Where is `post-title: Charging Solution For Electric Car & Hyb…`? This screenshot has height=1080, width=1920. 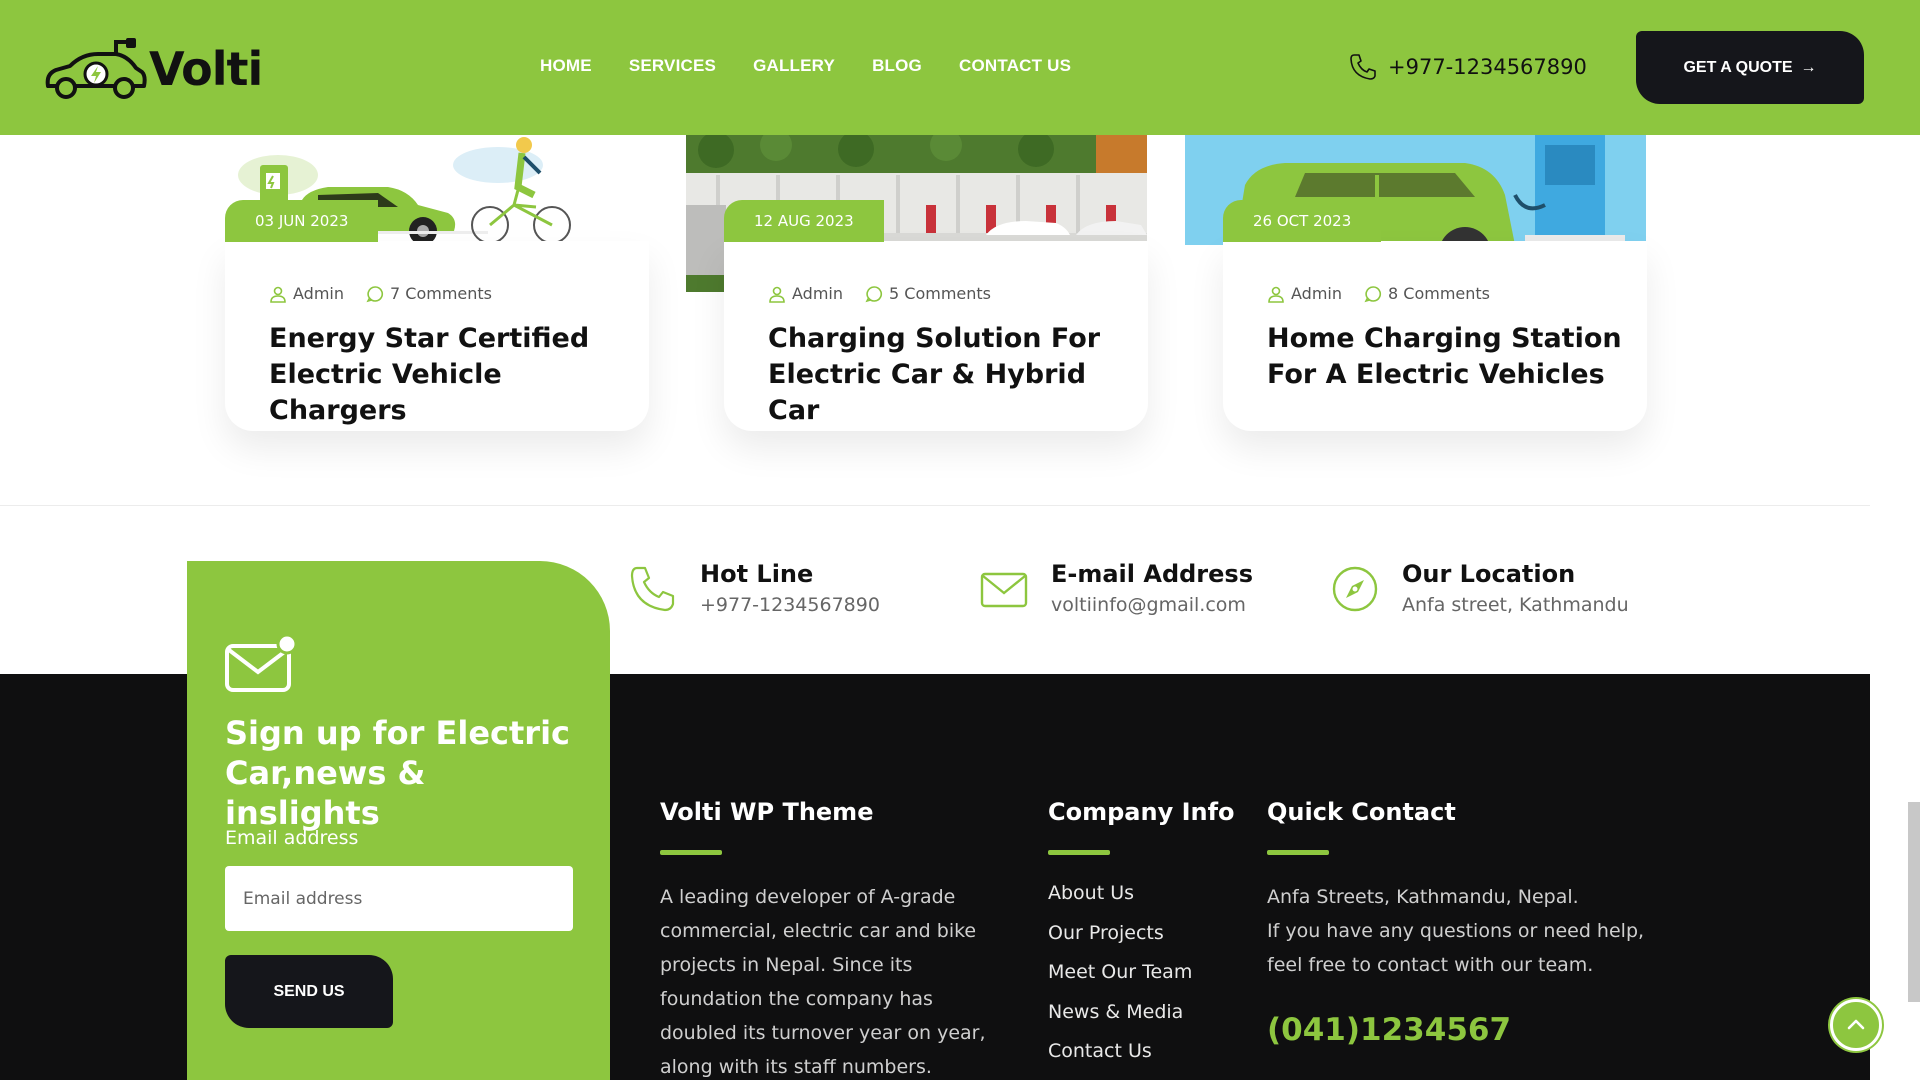
post-title: Charging Solution For Electric Car & Hyb… is located at coordinates (948, 375).